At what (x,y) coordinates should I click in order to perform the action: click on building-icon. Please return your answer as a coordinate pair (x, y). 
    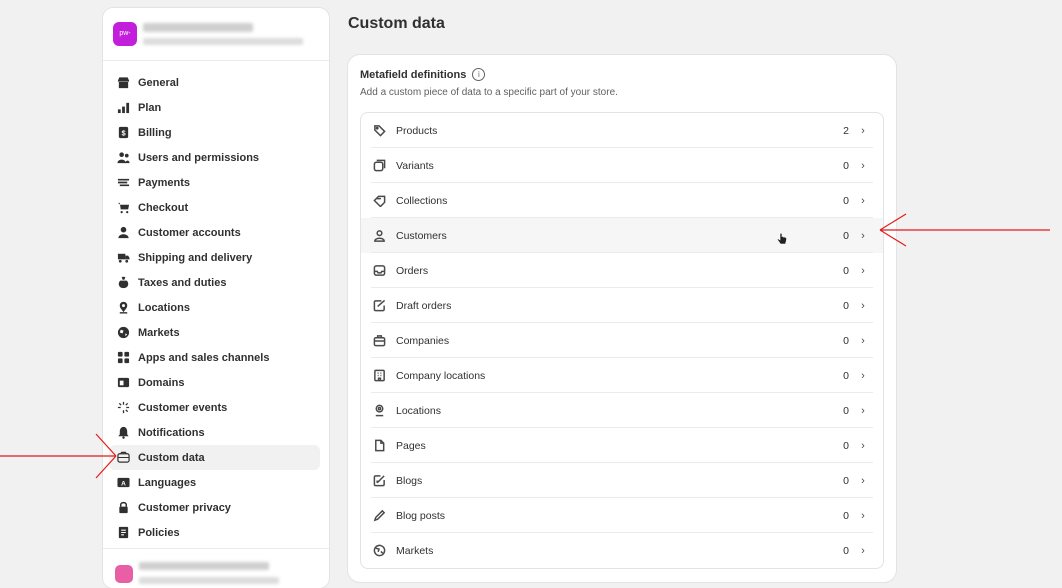
    Looking at the image, I should click on (379, 376).